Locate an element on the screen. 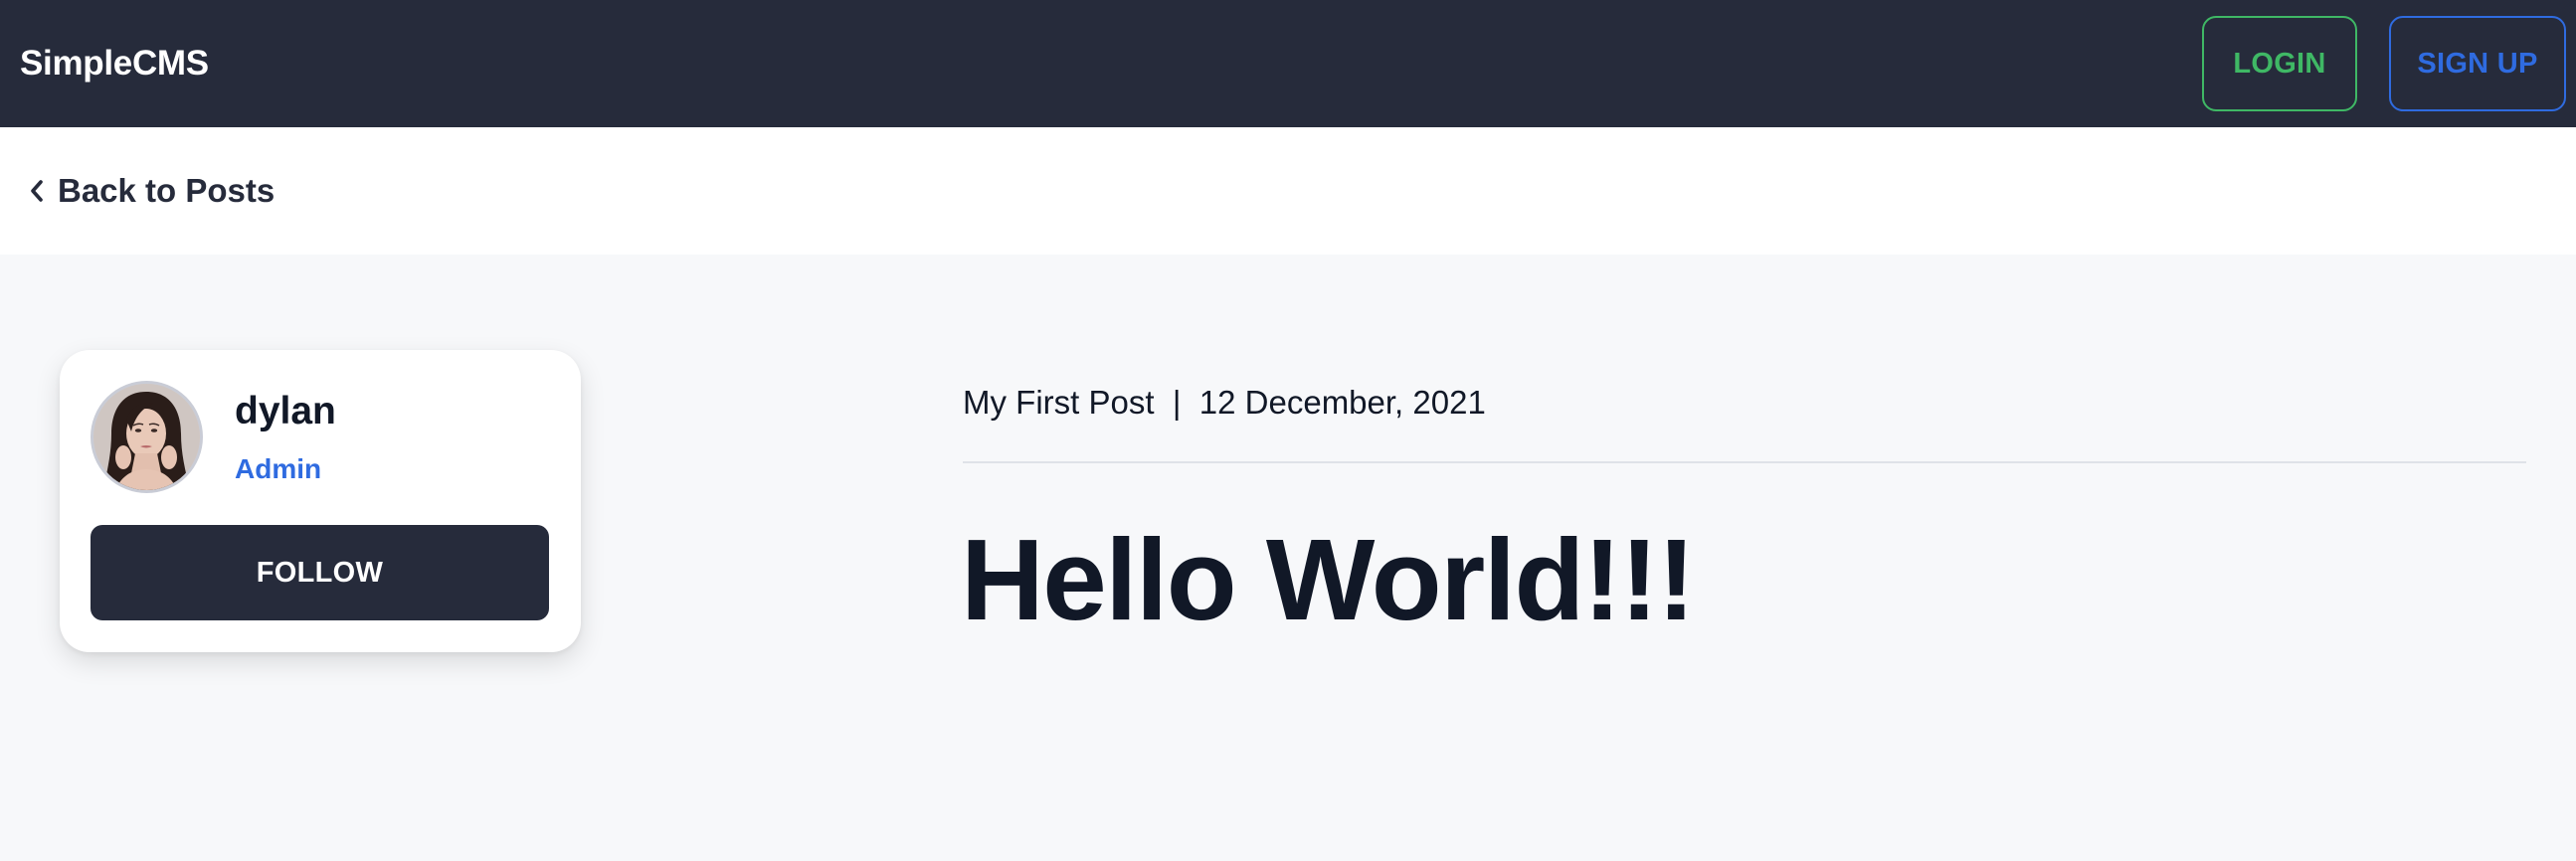 This screenshot has height=861, width=2576. author-role-badge: Admin is located at coordinates (278, 468).